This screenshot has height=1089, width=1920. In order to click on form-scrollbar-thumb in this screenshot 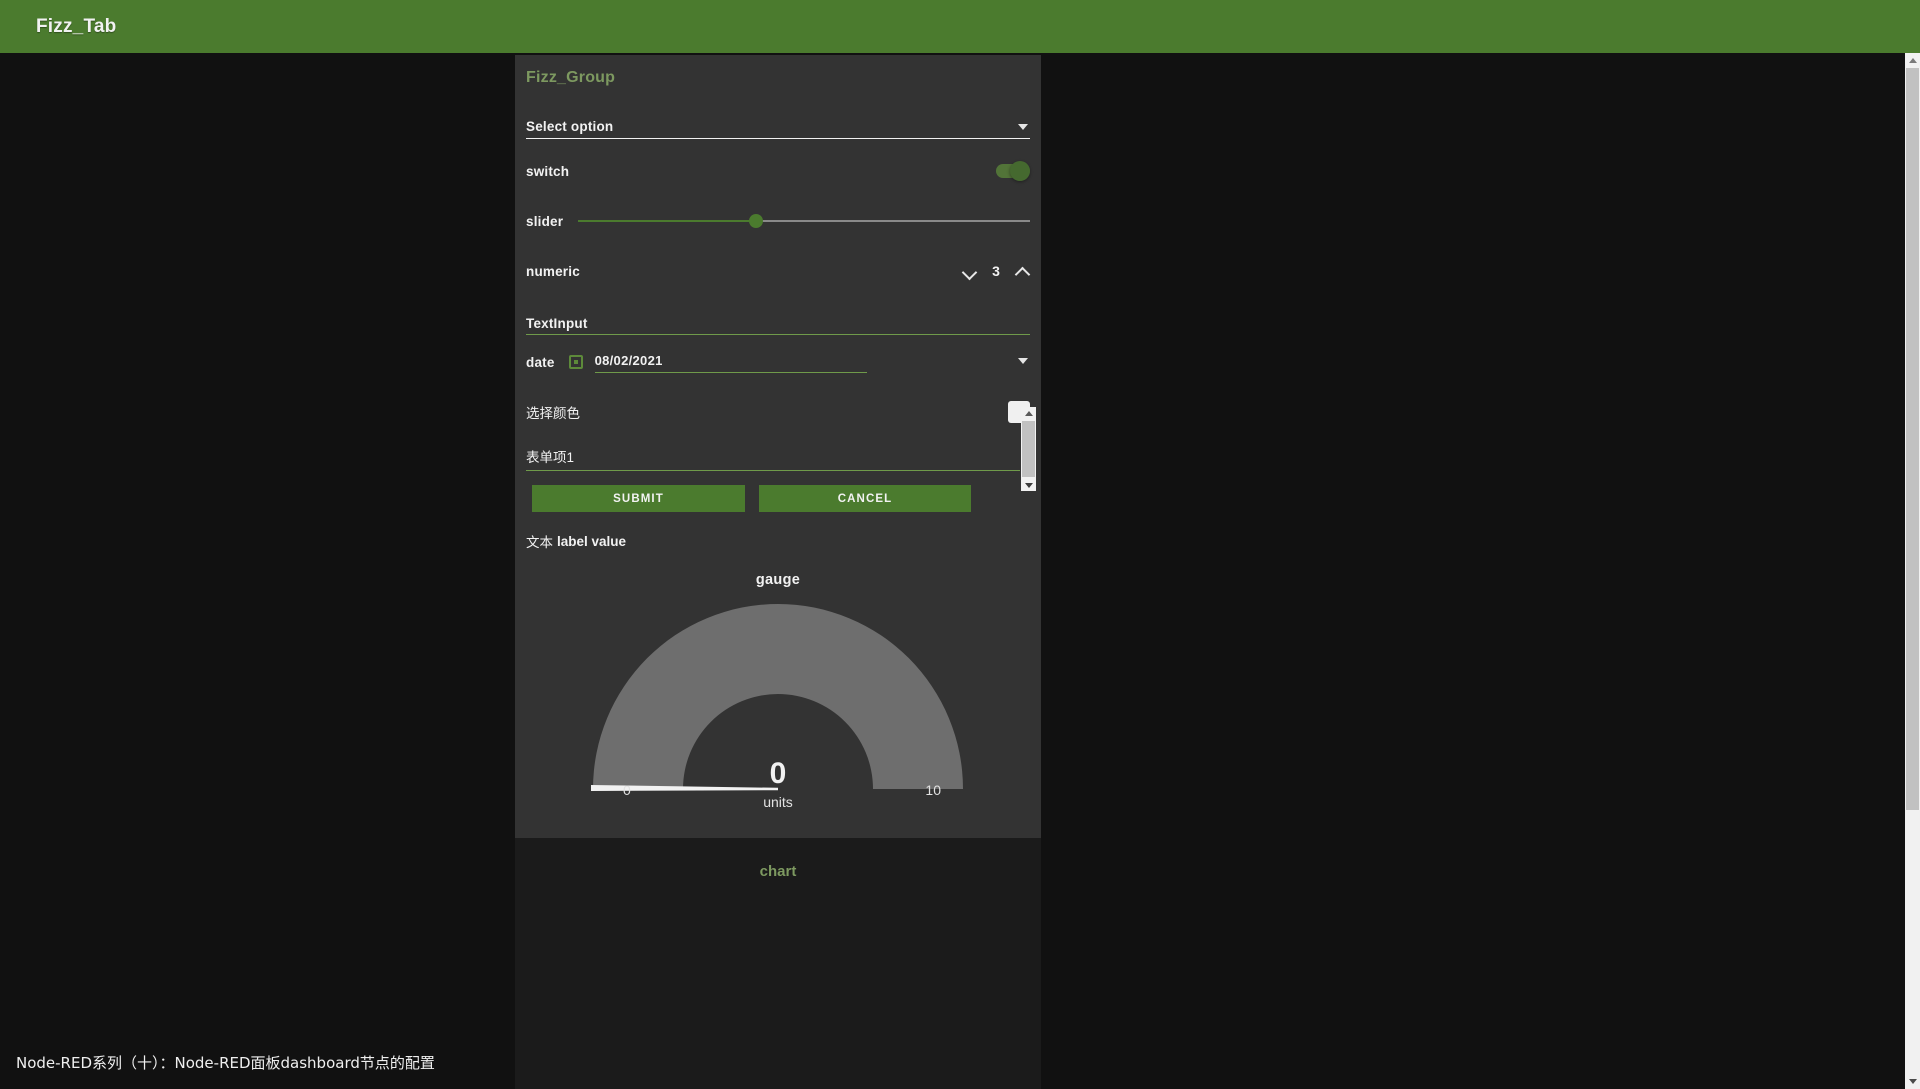, I will do `click(1028, 449)`.